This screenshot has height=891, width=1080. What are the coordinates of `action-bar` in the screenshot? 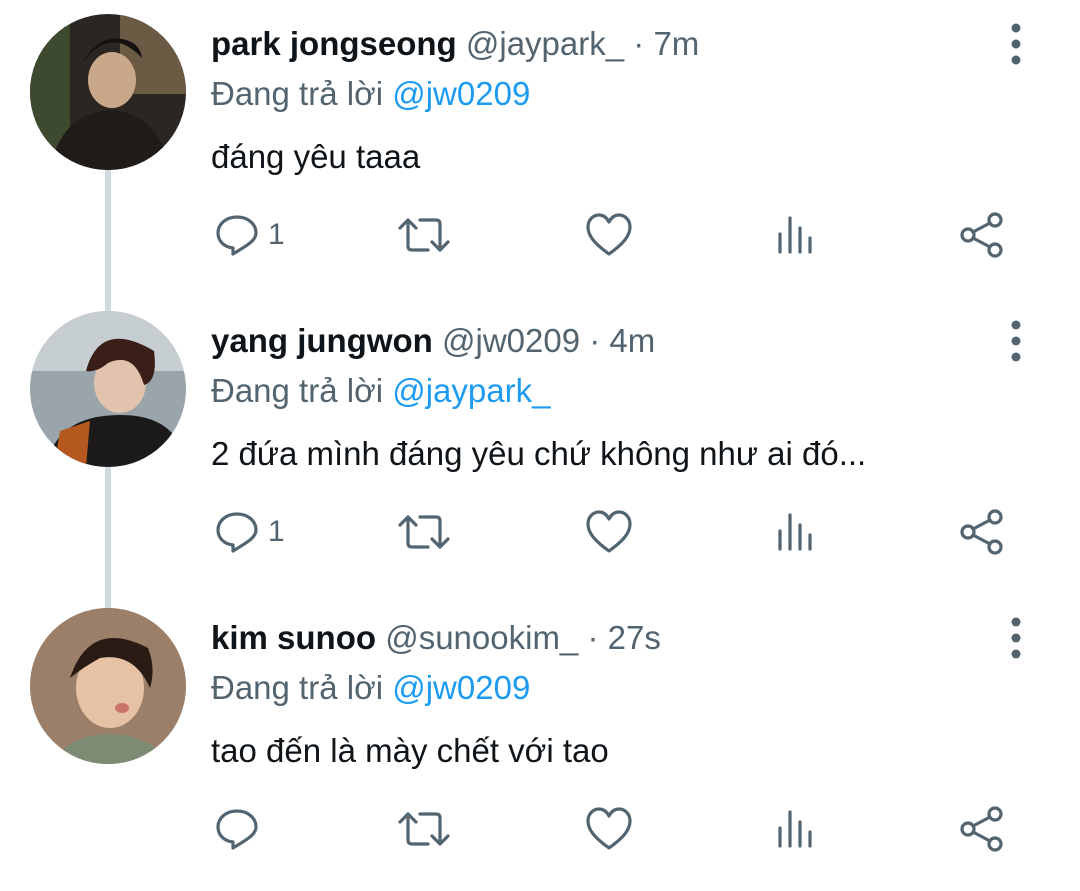 It's located at (540, 829).